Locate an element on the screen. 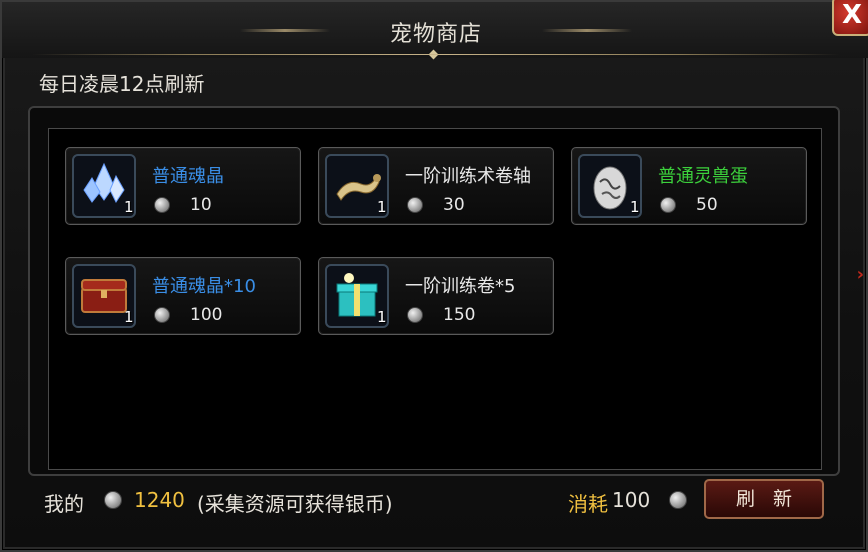  item-price: 10 is located at coordinates (201, 205).